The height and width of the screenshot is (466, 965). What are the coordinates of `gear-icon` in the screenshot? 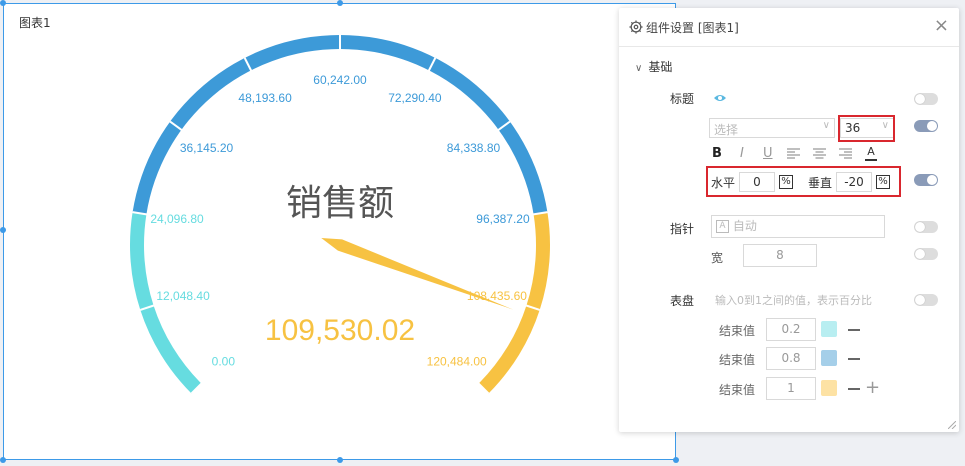 It's located at (636, 27).